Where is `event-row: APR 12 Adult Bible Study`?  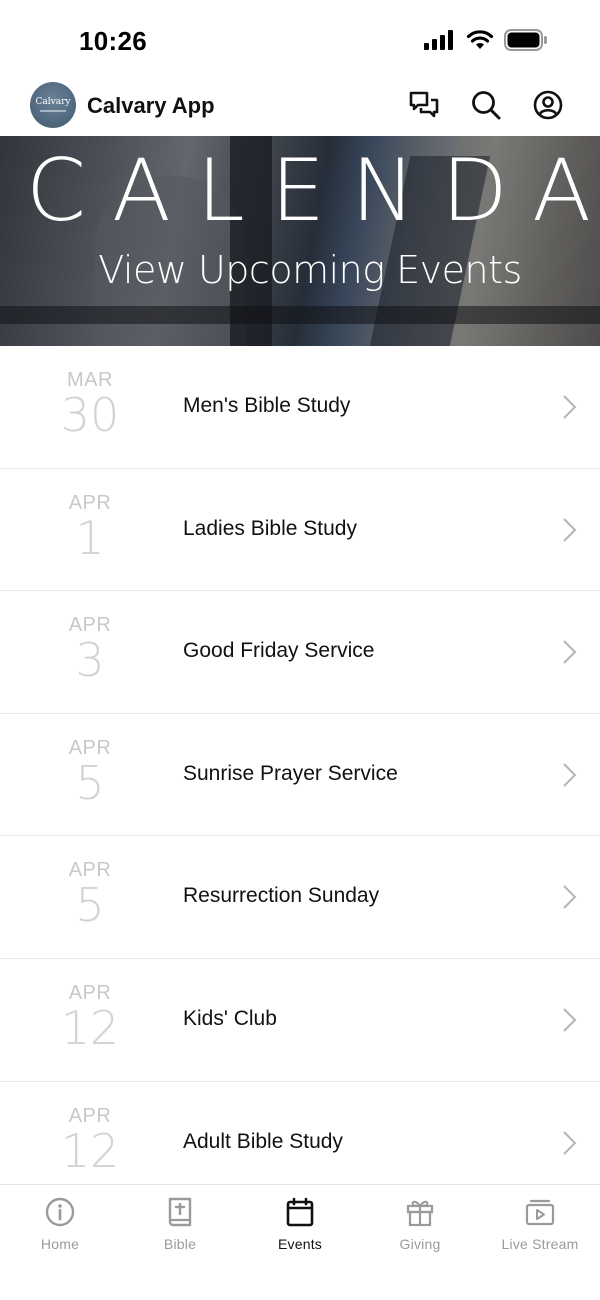
event-row: APR 12 Adult Bible Study is located at coordinates (300, 1132).